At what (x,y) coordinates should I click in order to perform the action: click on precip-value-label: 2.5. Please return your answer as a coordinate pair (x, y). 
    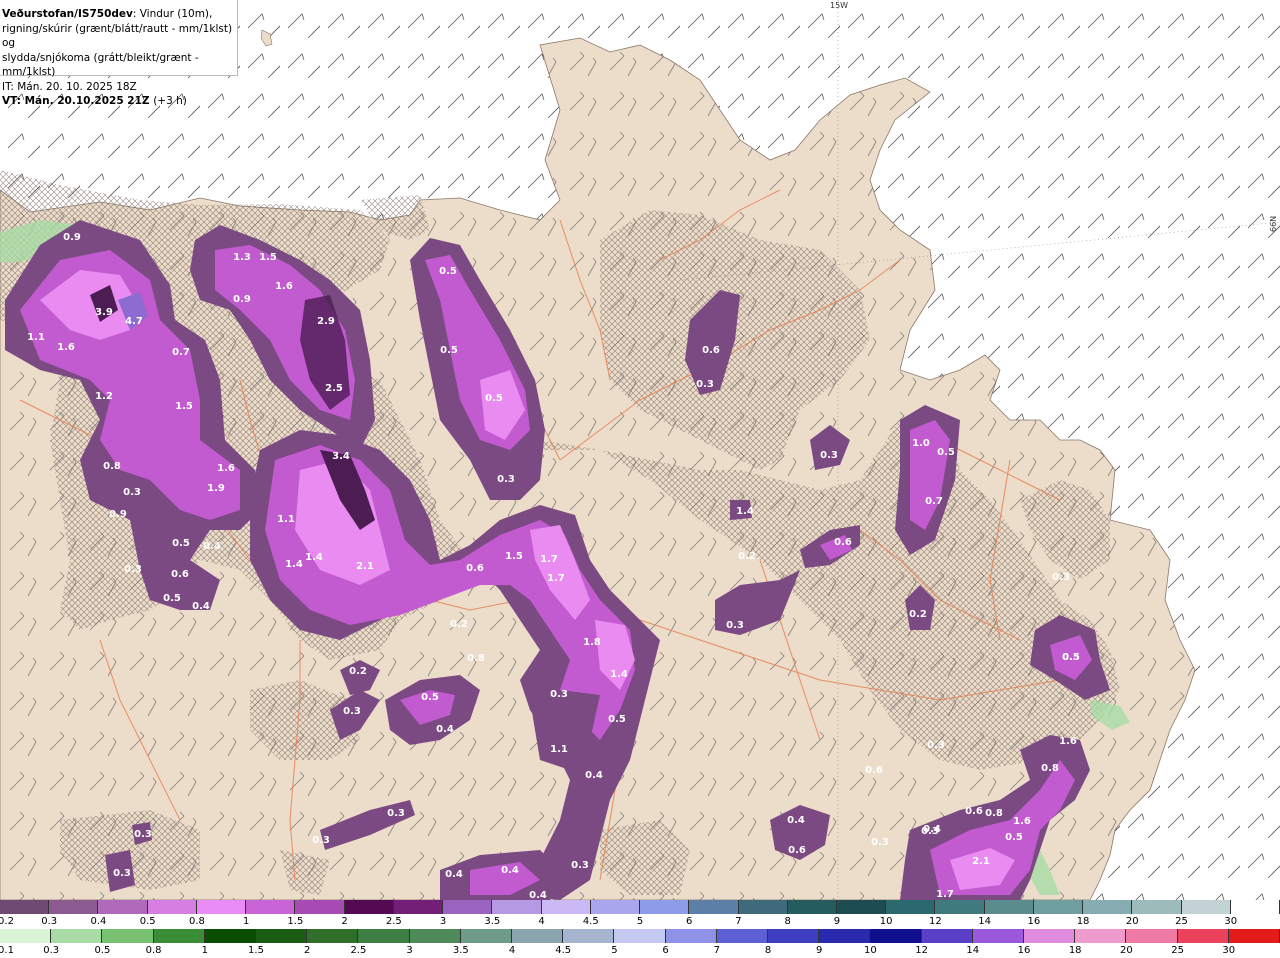
    Looking at the image, I should click on (334, 388).